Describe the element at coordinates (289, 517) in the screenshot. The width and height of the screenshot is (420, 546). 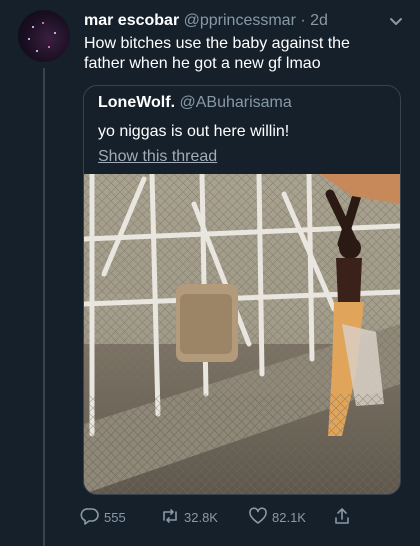
I see `like-count: 82.1K` at that location.